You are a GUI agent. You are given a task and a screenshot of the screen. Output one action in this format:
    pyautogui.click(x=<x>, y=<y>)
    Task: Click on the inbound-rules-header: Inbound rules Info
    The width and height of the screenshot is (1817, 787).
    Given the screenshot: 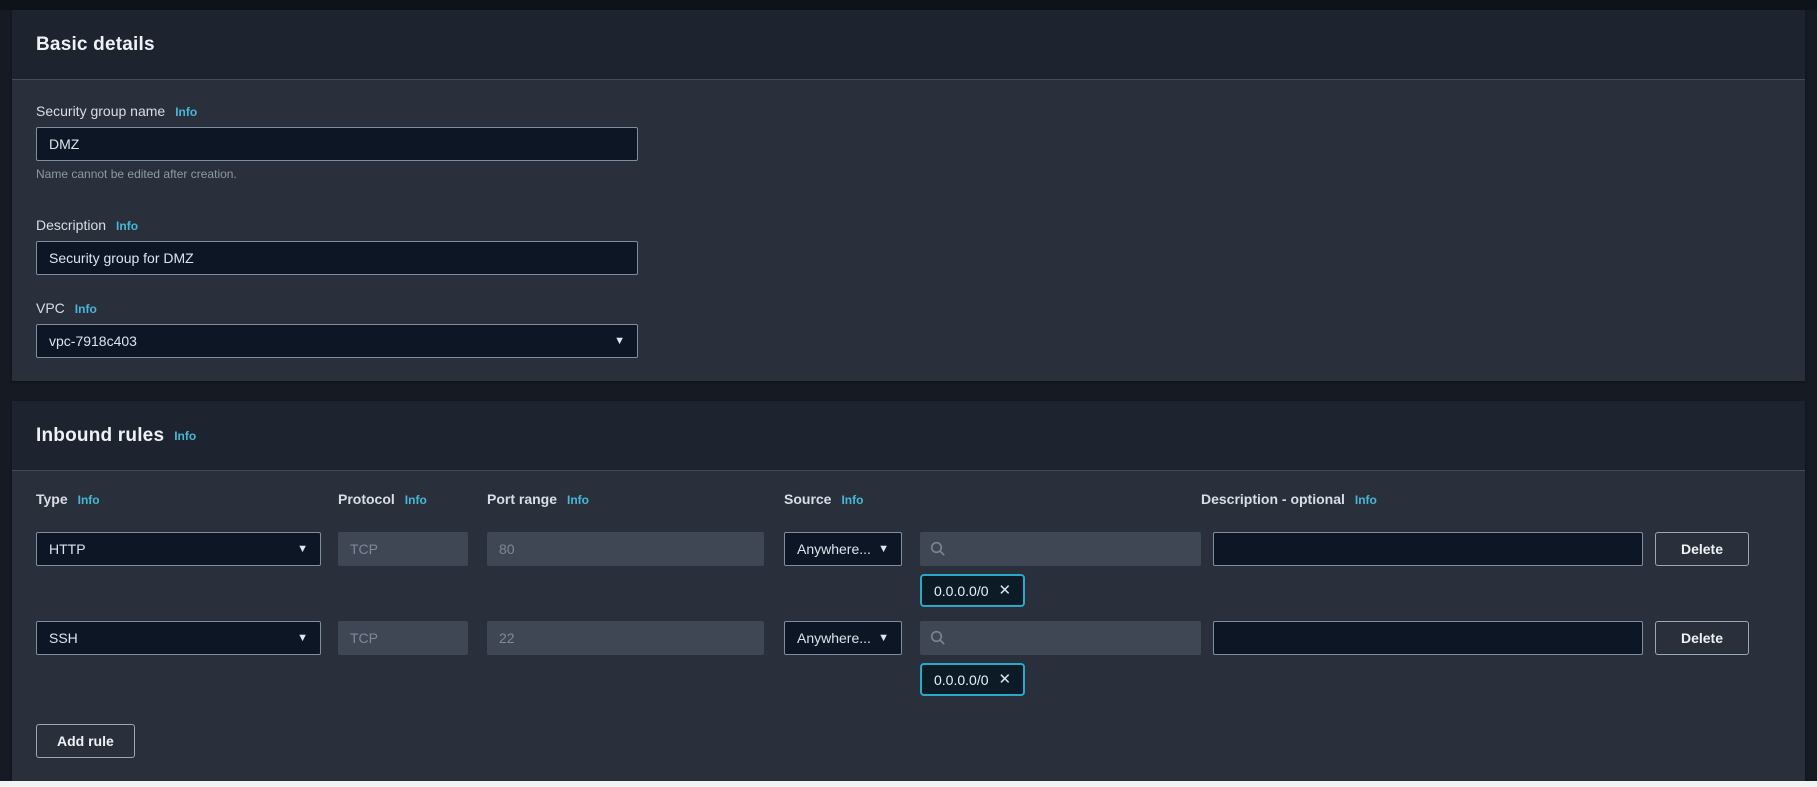 What is the action you would take?
    pyautogui.click(x=908, y=436)
    